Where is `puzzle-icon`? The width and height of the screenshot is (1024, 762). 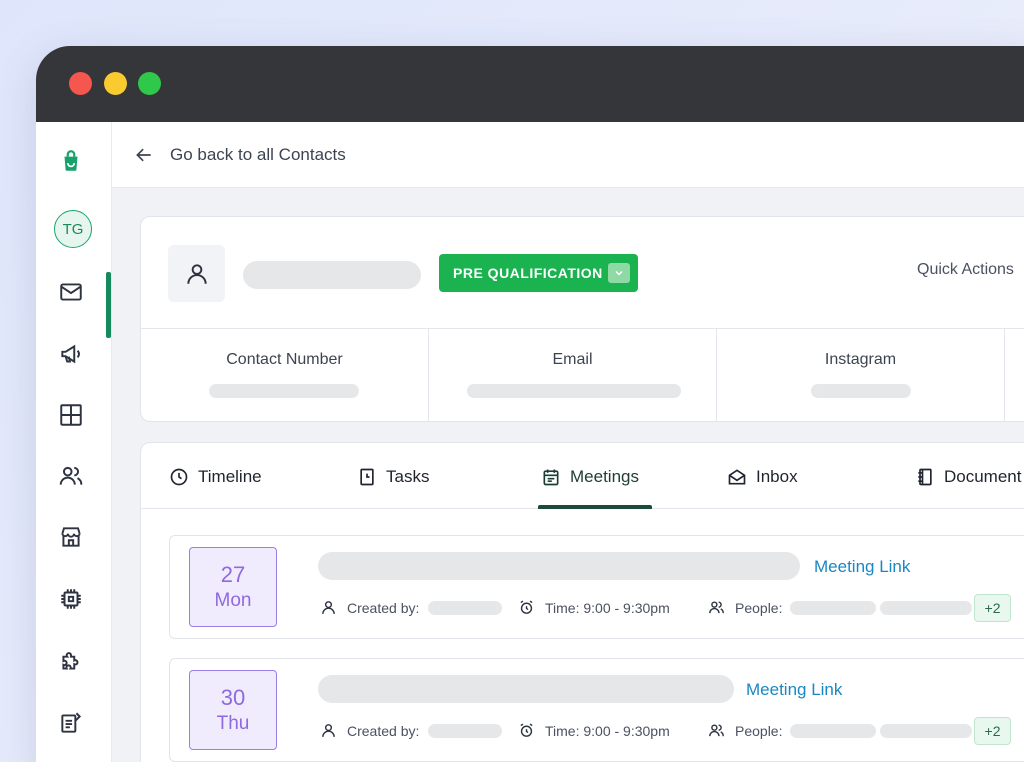
puzzle-icon is located at coordinates (71, 661).